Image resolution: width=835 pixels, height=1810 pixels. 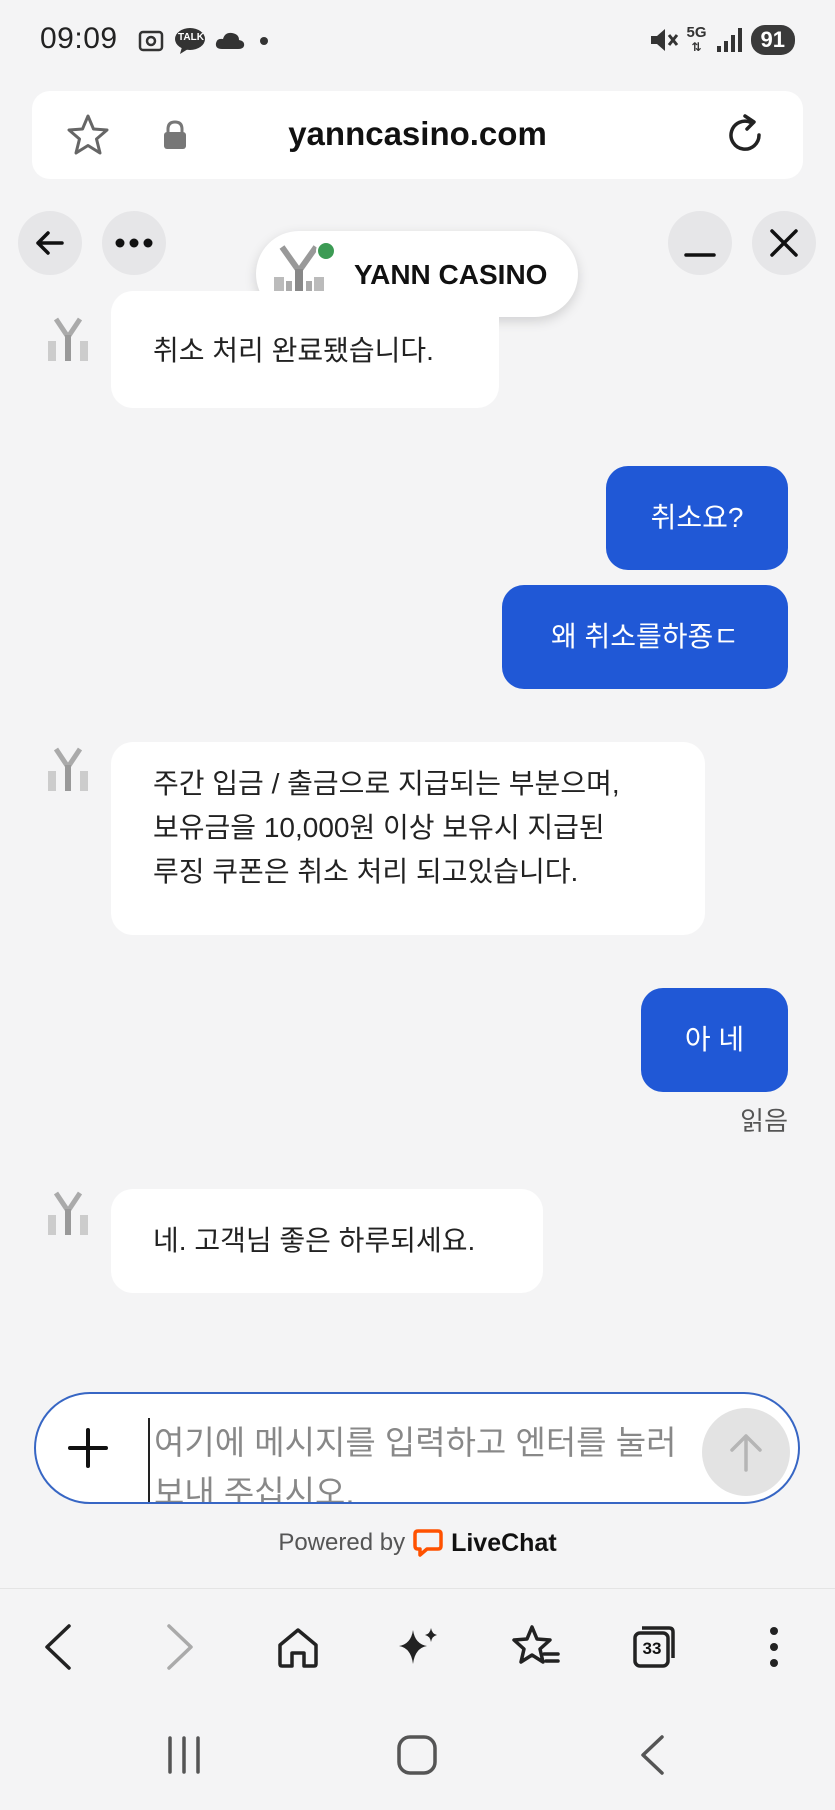 I want to click on browser-menu-button, so click(x=774, y=1647).